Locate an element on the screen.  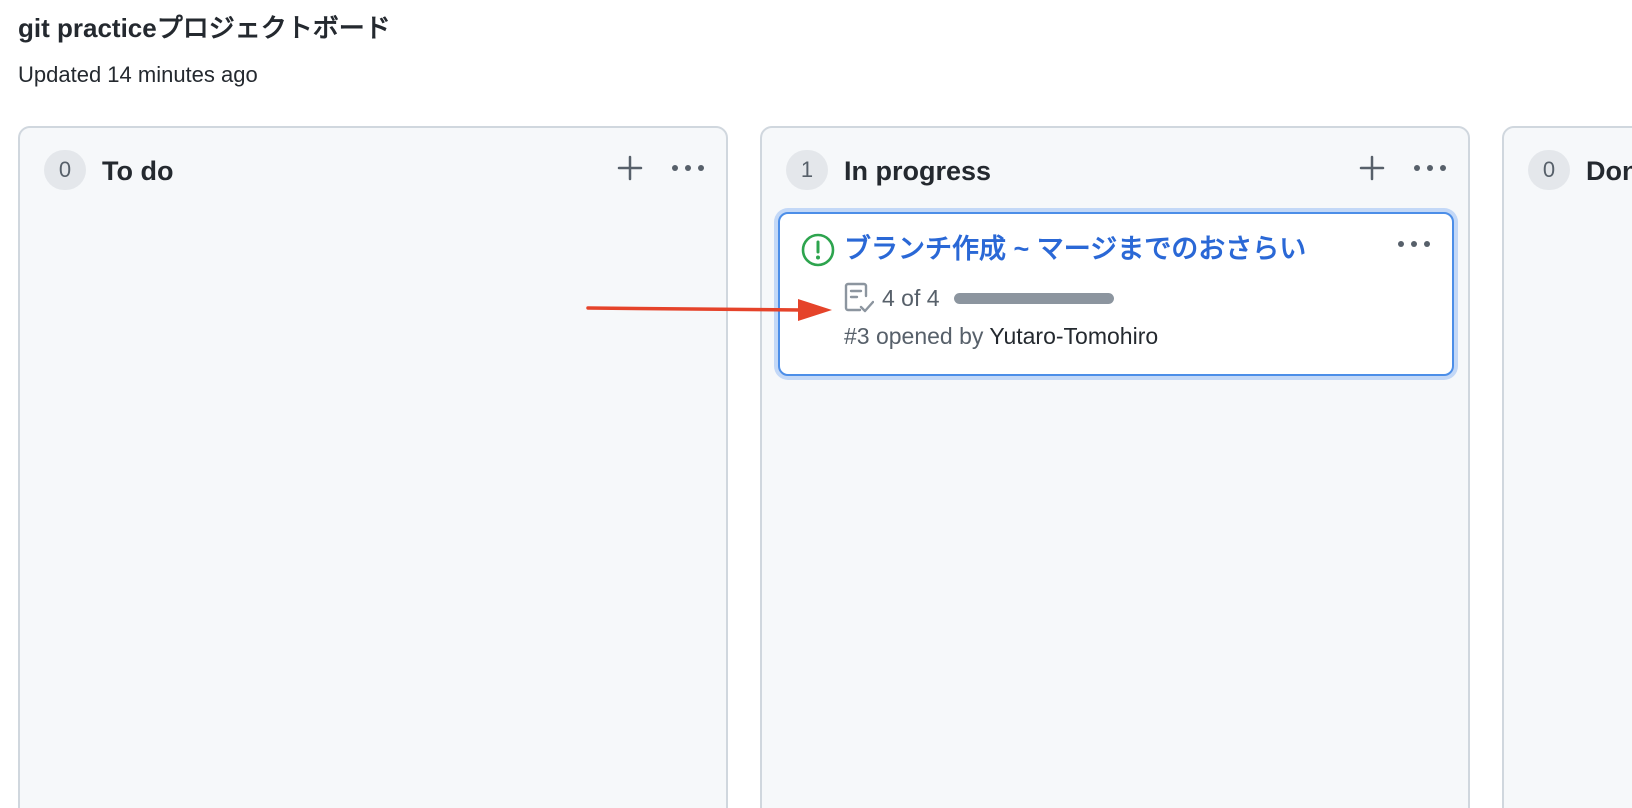
task-progress-bar is located at coordinates (1033, 298).